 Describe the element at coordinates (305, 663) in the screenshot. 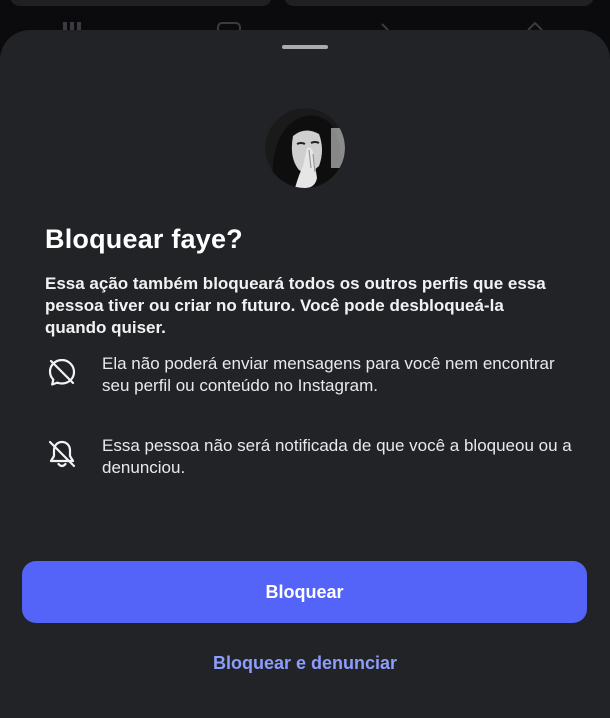

I see `block-and-report-link: Bloquear e denunciar` at that location.